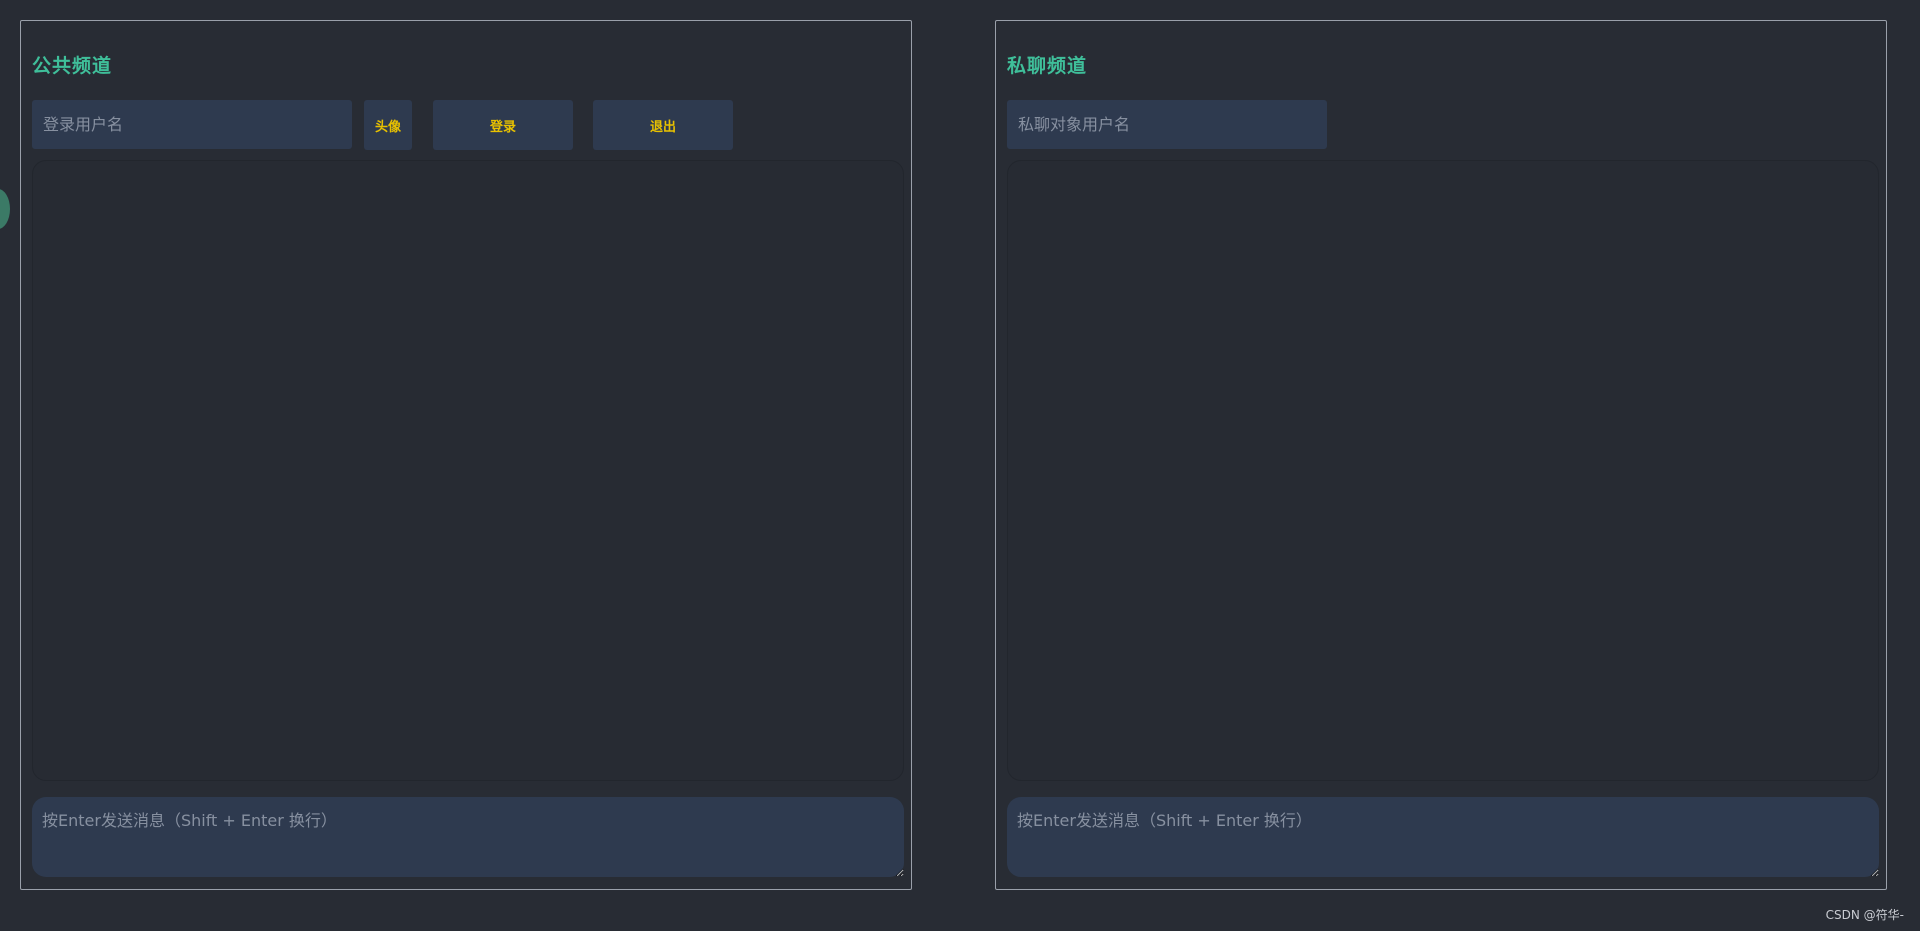 The height and width of the screenshot is (931, 1920). What do you see at coordinates (1864, 915) in the screenshot?
I see `watermark: CSDN @符华-` at bounding box center [1864, 915].